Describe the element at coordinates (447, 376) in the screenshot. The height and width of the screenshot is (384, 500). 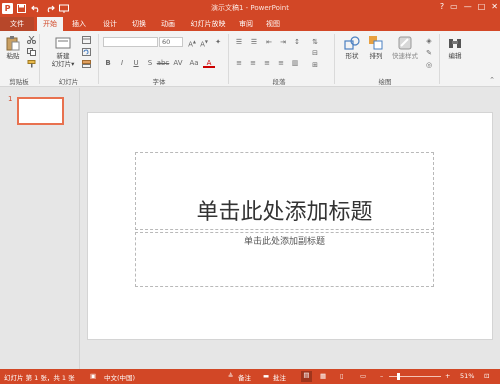
I see `zoom-in-button: +` at that location.